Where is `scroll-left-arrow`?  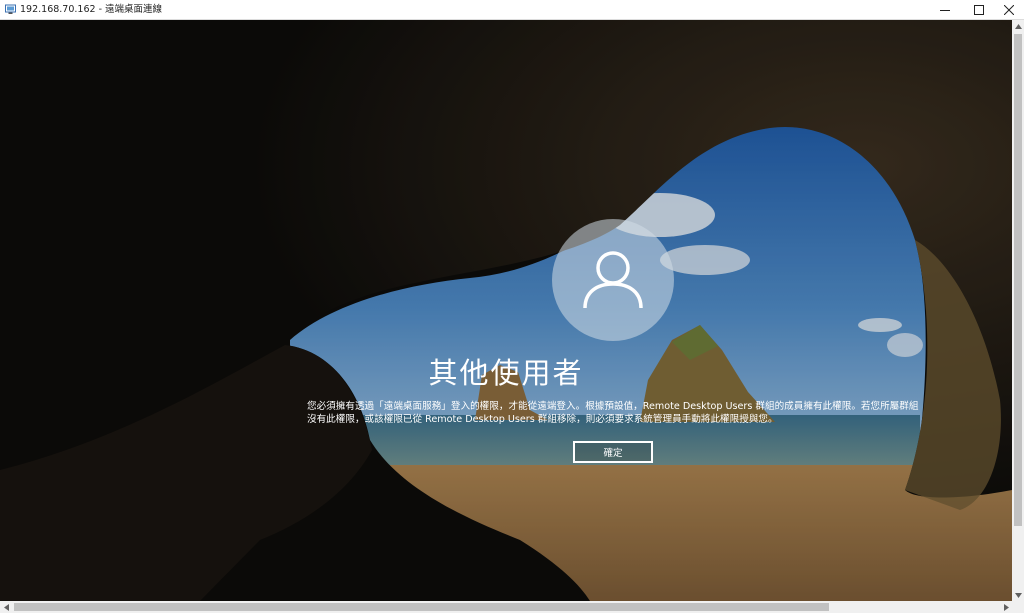
scroll-left-arrow is located at coordinates (6, 607).